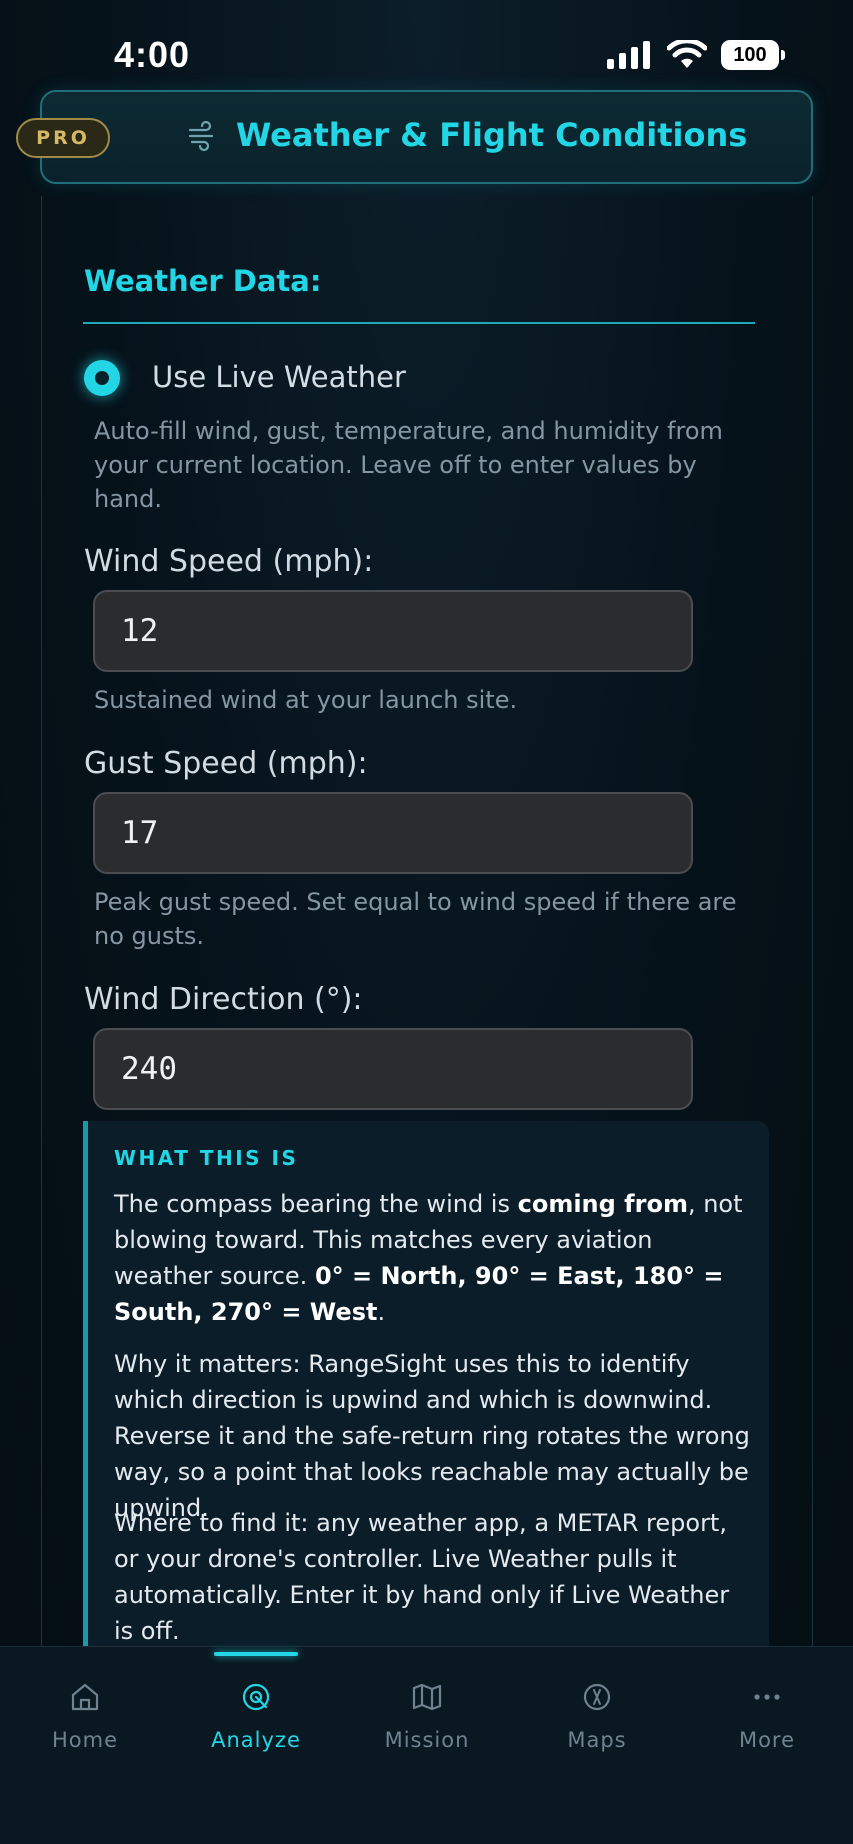 Image resolution: width=853 pixels, height=1844 pixels. Describe the element at coordinates (84, 1740) in the screenshot. I see `tab-label: Home` at that location.